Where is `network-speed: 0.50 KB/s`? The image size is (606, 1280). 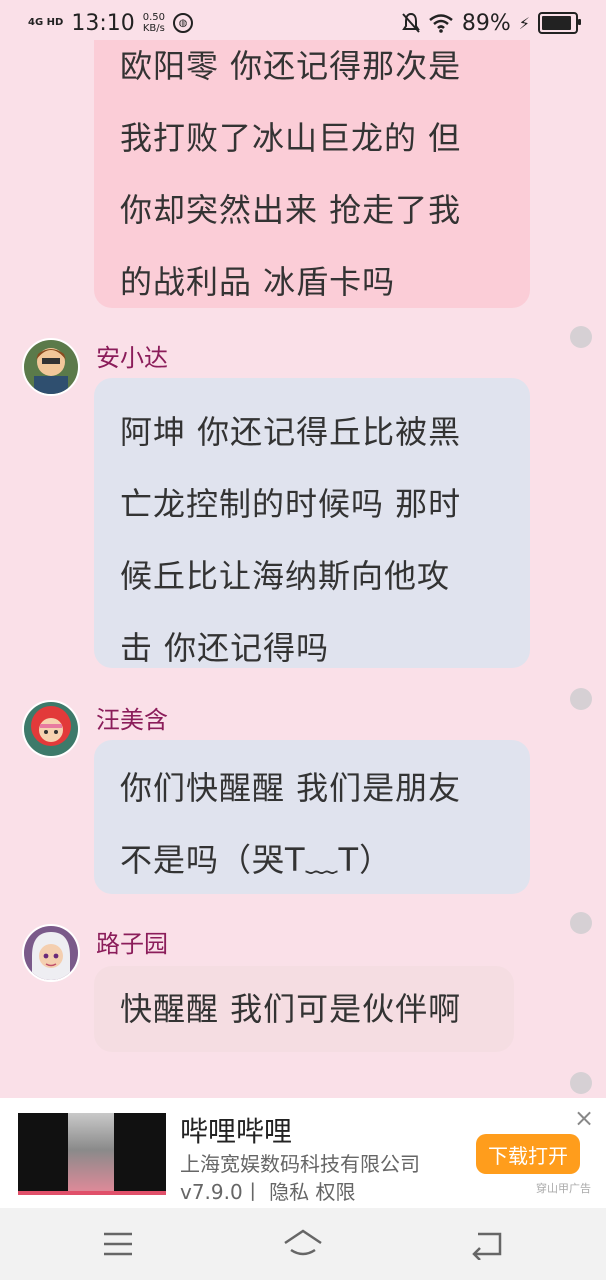 network-speed: 0.50 KB/s is located at coordinates (153, 23).